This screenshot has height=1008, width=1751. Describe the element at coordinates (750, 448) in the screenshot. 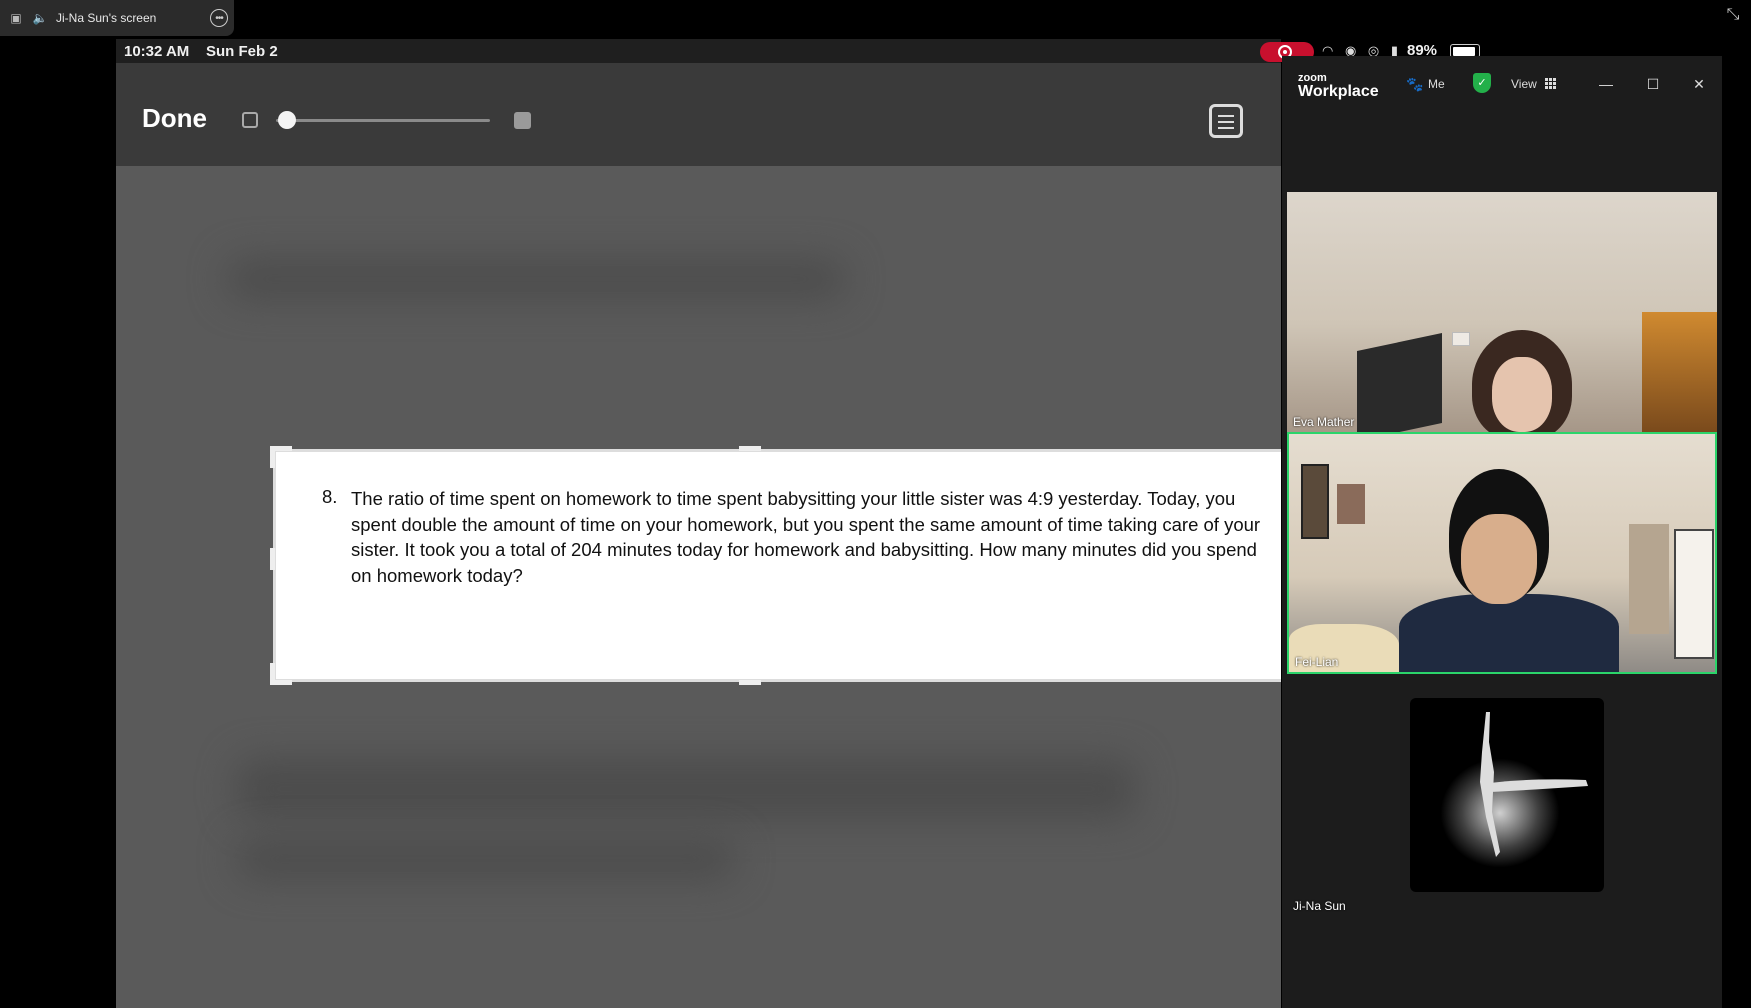

I see `crop-handle-top` at that location.